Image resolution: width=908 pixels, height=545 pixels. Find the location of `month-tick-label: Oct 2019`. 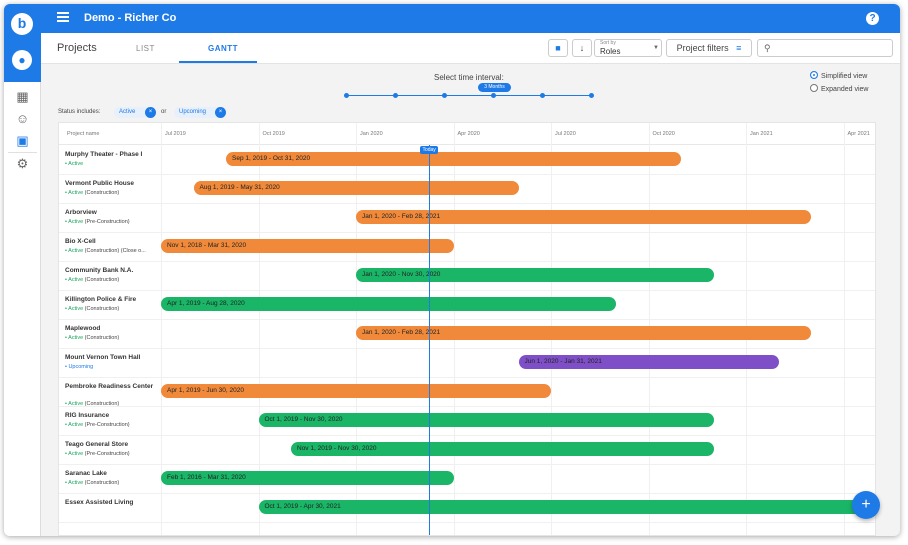

month-tick-label: Oct 2019 is located at coordinates (273, 134).